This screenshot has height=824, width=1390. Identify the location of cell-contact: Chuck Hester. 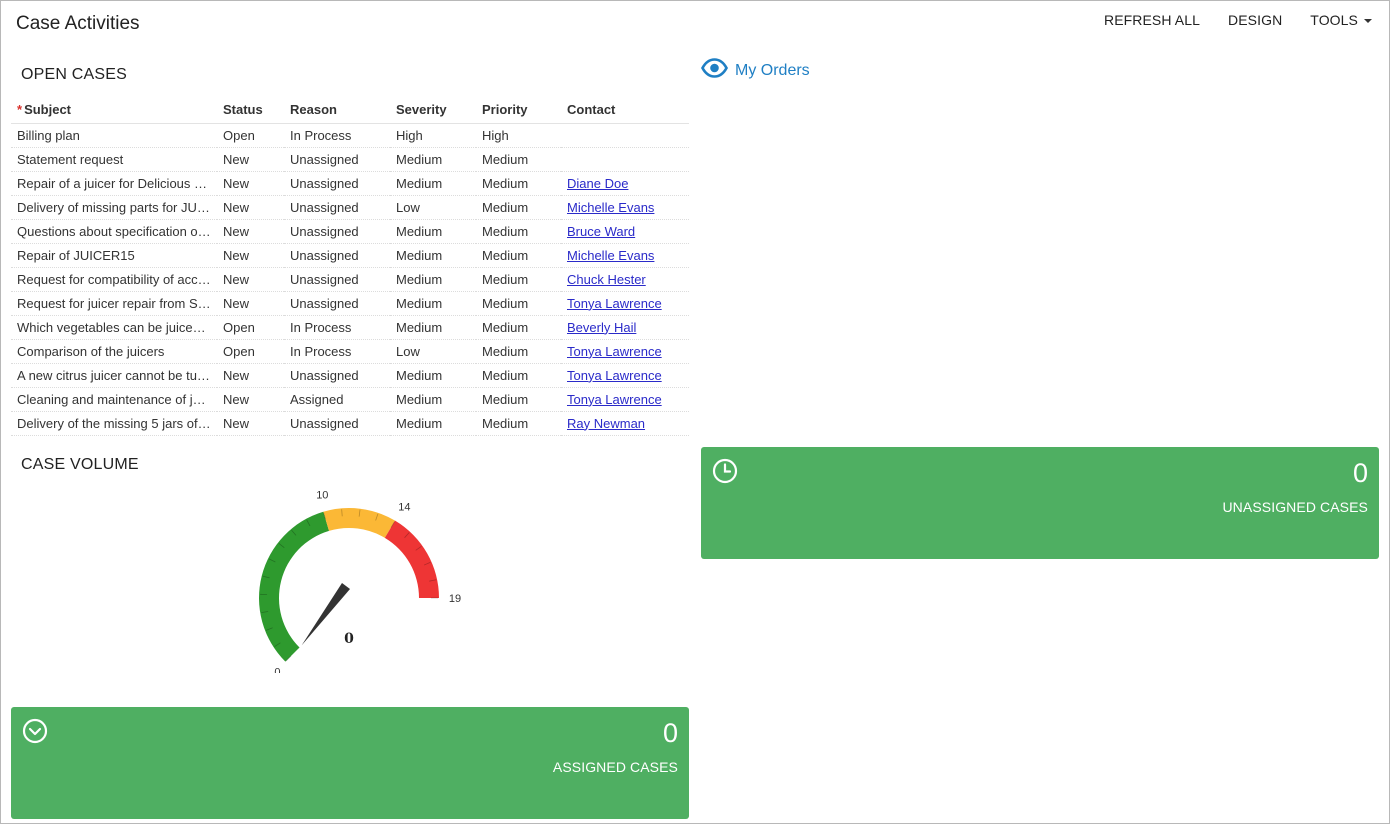
(625, 279).